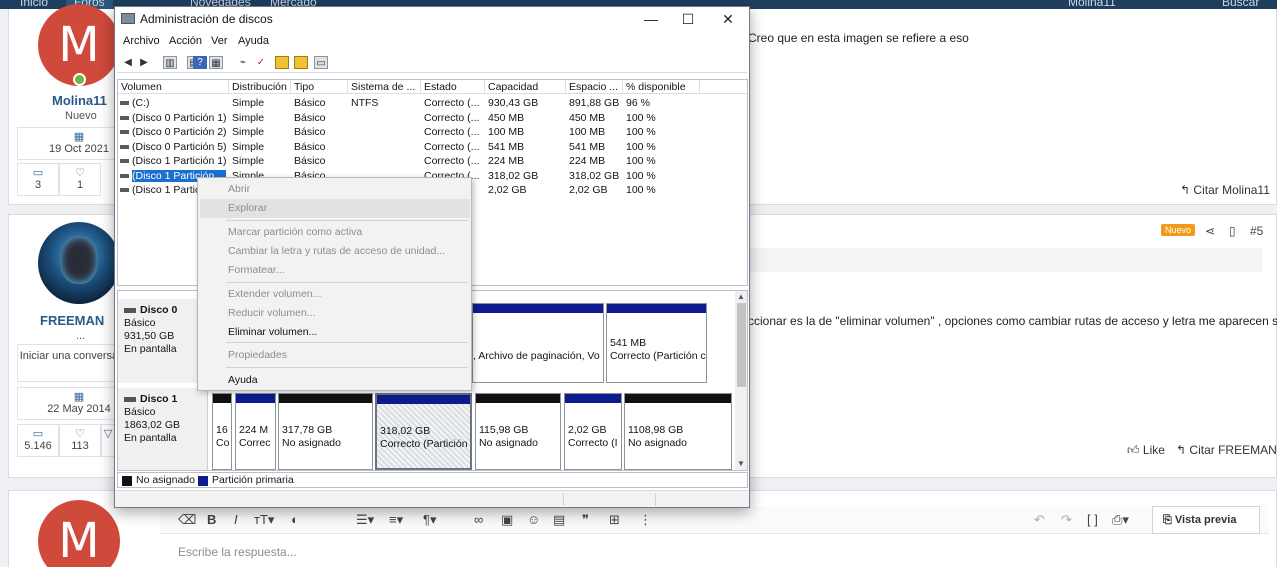  I want to click on col-volumen: Volumen, so click(173, 87).